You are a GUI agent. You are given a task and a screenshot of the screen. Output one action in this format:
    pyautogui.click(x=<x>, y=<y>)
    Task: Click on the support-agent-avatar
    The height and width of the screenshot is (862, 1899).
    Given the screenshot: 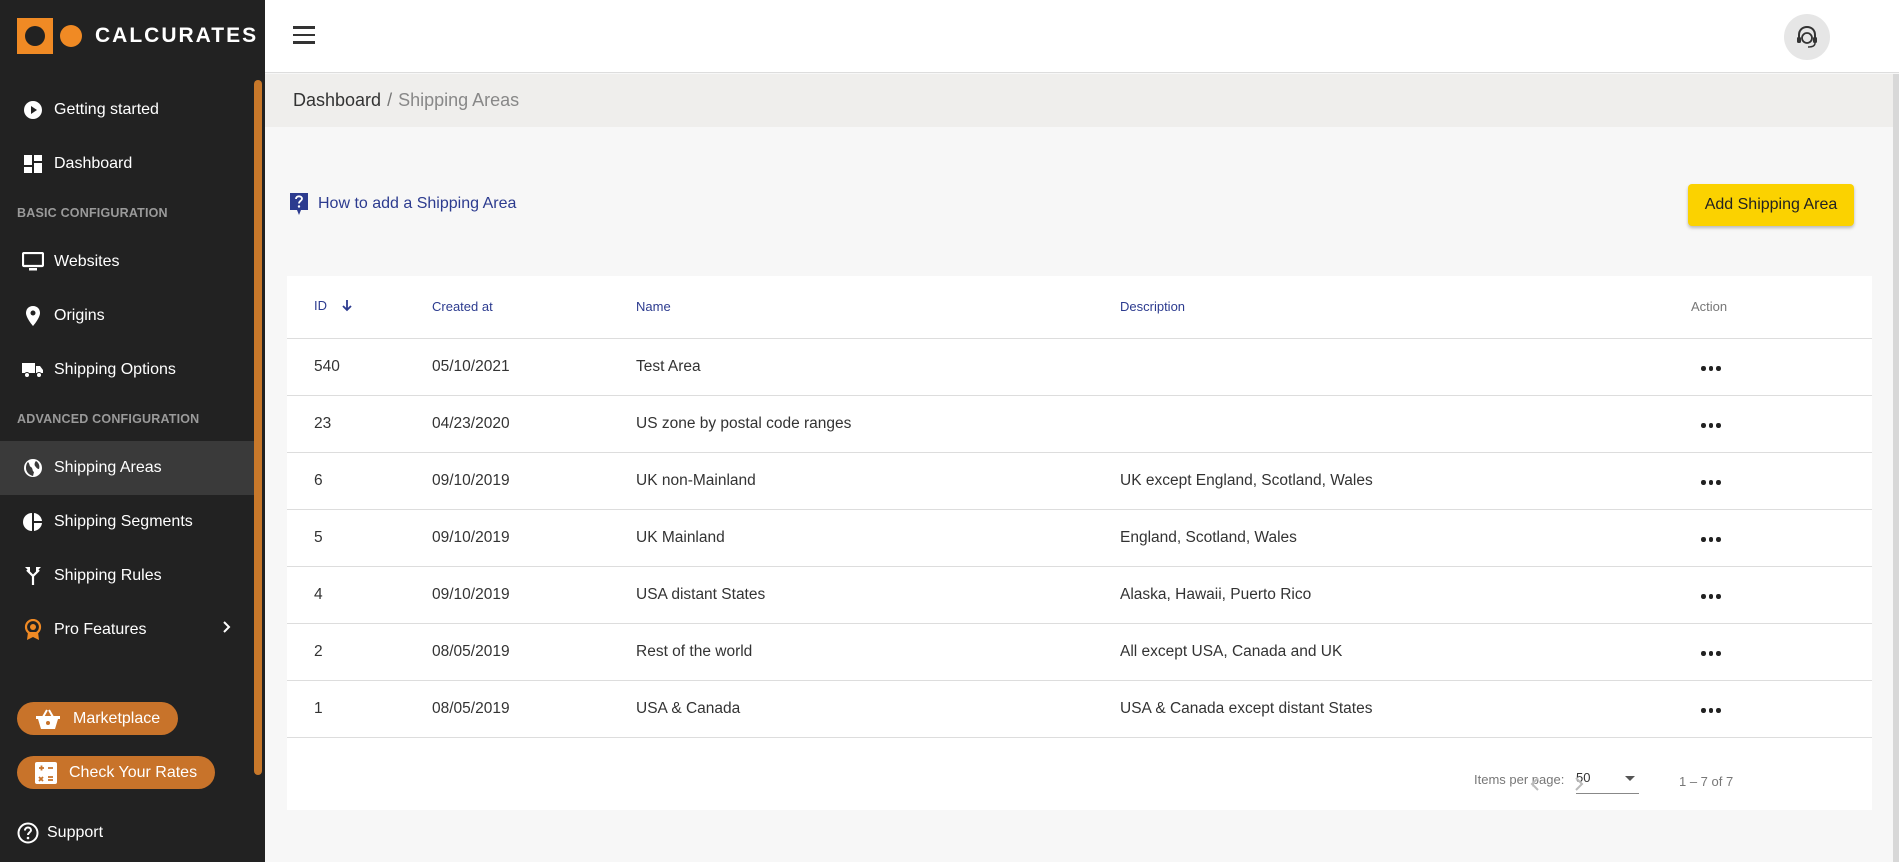 What is the action you would take?
    pyautogui.click(x=1807, y=37)
    